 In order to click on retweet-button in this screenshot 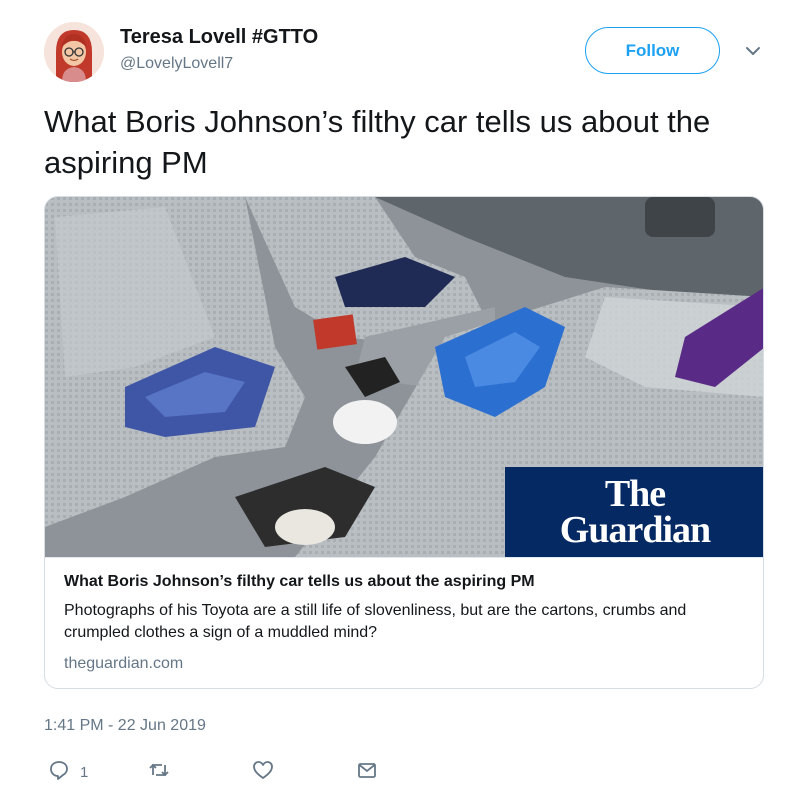, I will do `click(159, 772)`.